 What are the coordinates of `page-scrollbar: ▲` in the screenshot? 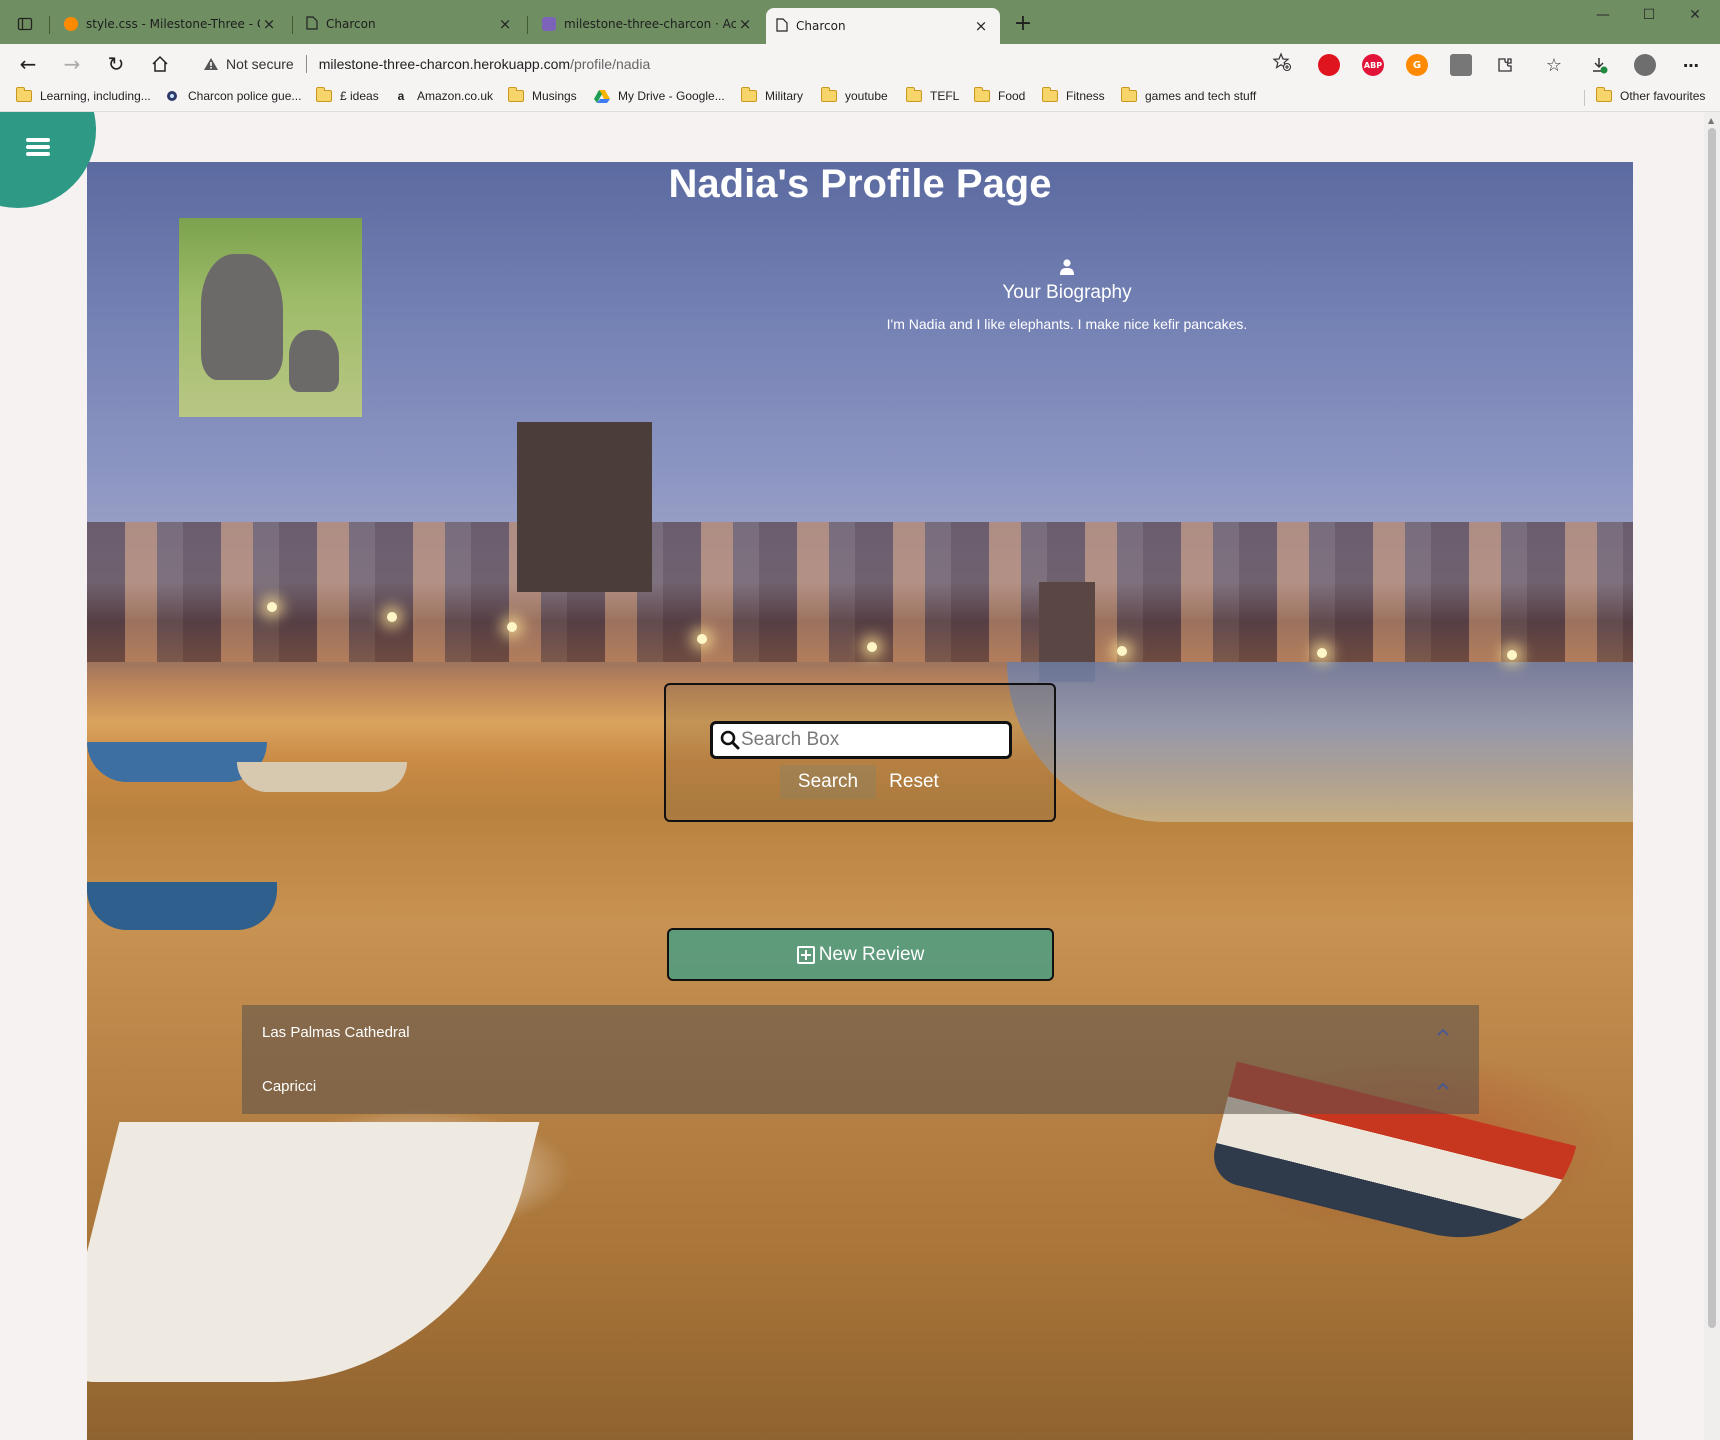 It's located at (1712, 776).